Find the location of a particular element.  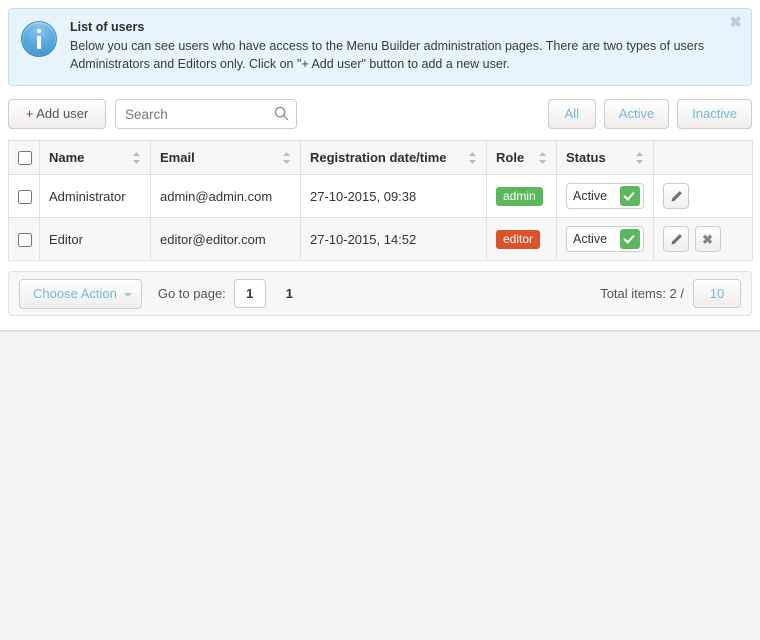

column-header-status: Status is located at coordinates (605, 157).